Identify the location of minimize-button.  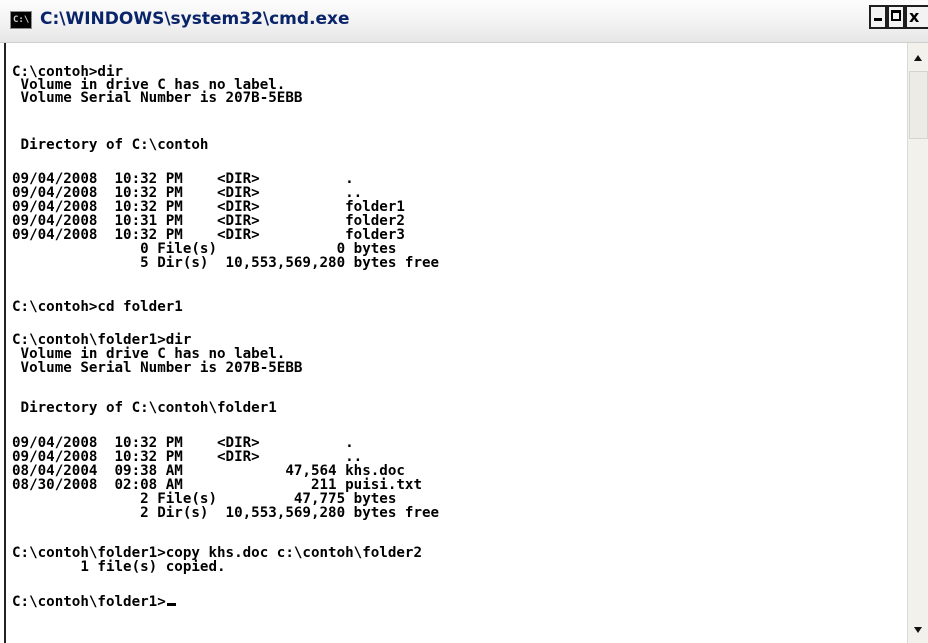
(878, 17).